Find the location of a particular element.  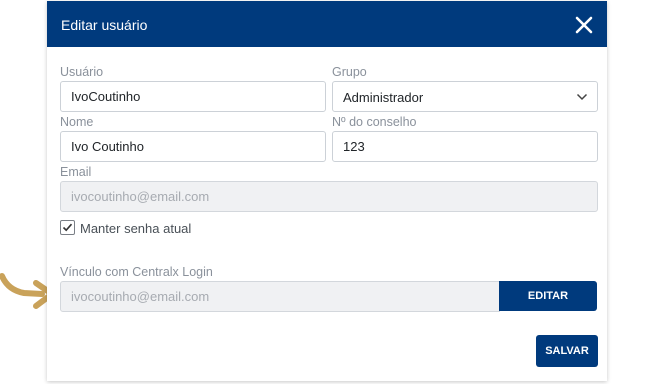

chevron-down-icon is located at coordinates (582, 97).